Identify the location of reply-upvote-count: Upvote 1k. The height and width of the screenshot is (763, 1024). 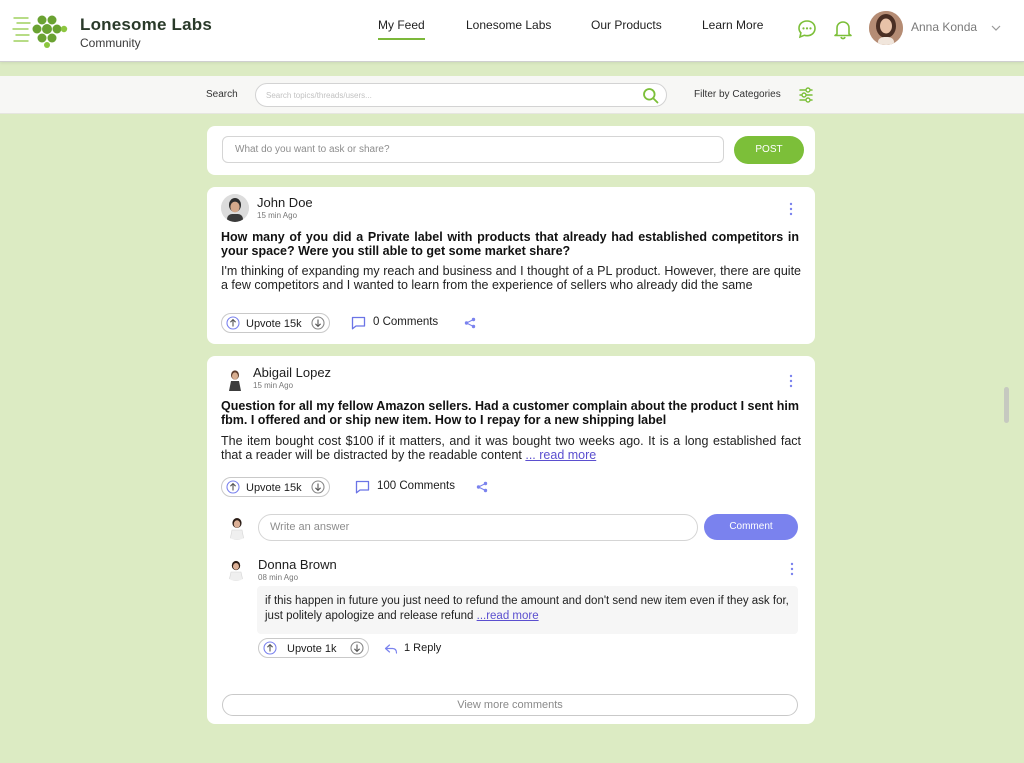
(312, 649).